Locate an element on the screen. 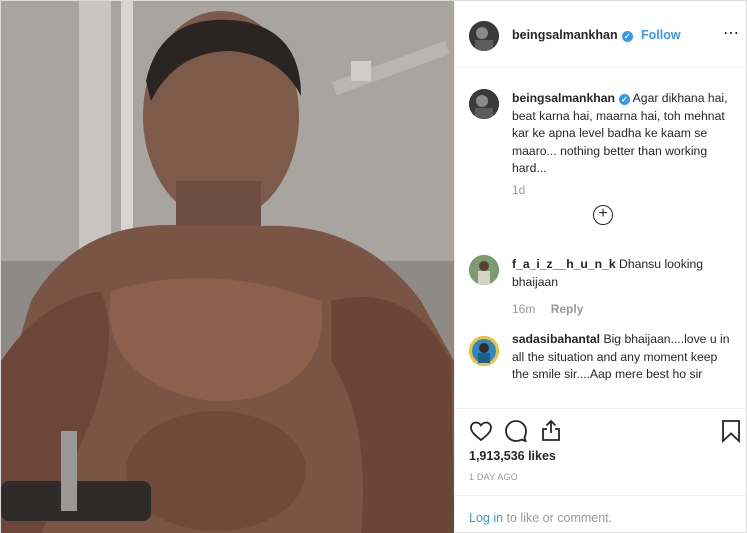 The width and height of the screenshot is (747, 533). likes-count: 1,913,536 likes is located at coordinates (512, 456).